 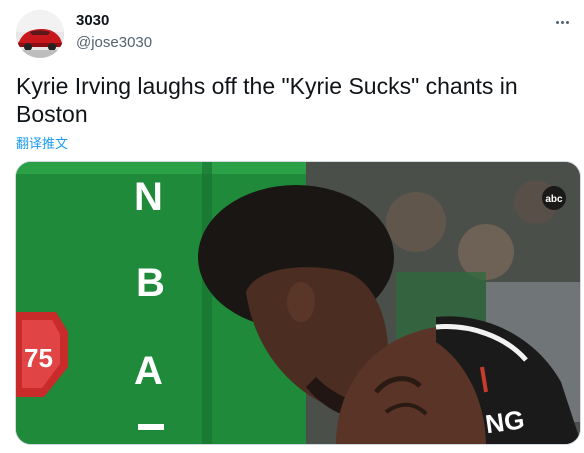 What do you see at coordinates (148, 371) in the screenshot?
I see `league-letter-a: A` at bounding box center [148, 371].